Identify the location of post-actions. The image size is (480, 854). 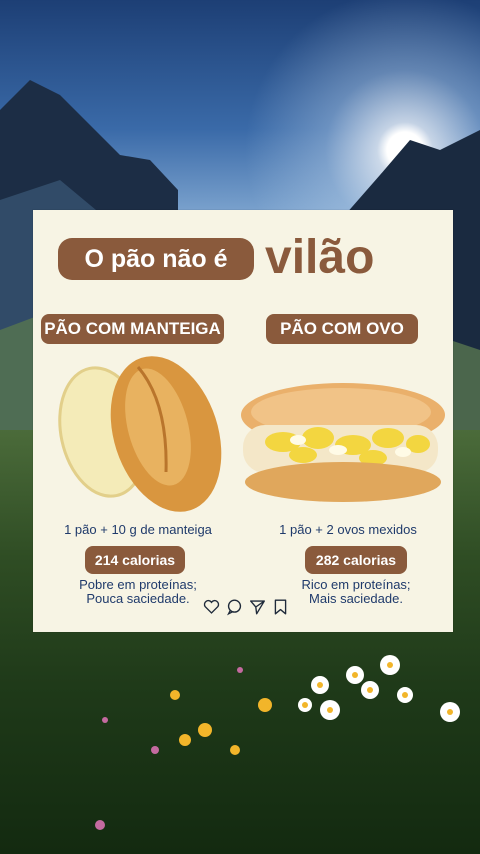
(246, 609).